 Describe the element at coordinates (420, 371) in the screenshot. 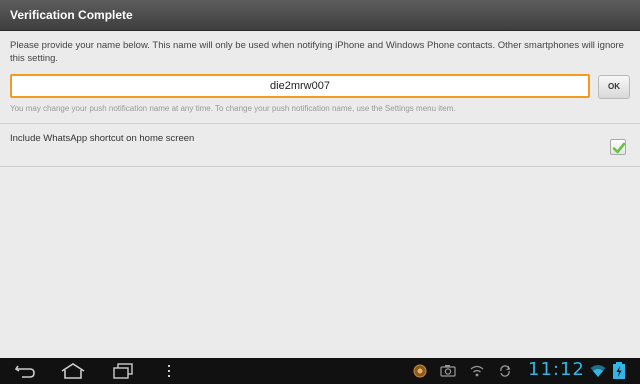

I see `app-notification-icon` at that location.